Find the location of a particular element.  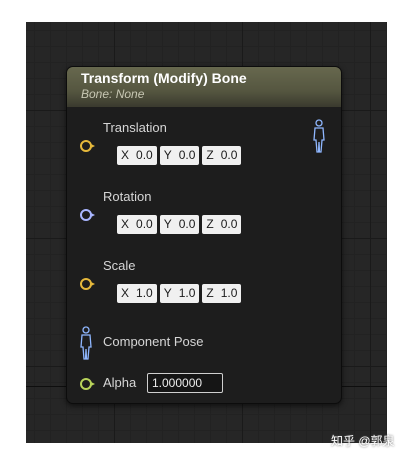

rotation-label: Rotation is located at coordinates (127, 196).